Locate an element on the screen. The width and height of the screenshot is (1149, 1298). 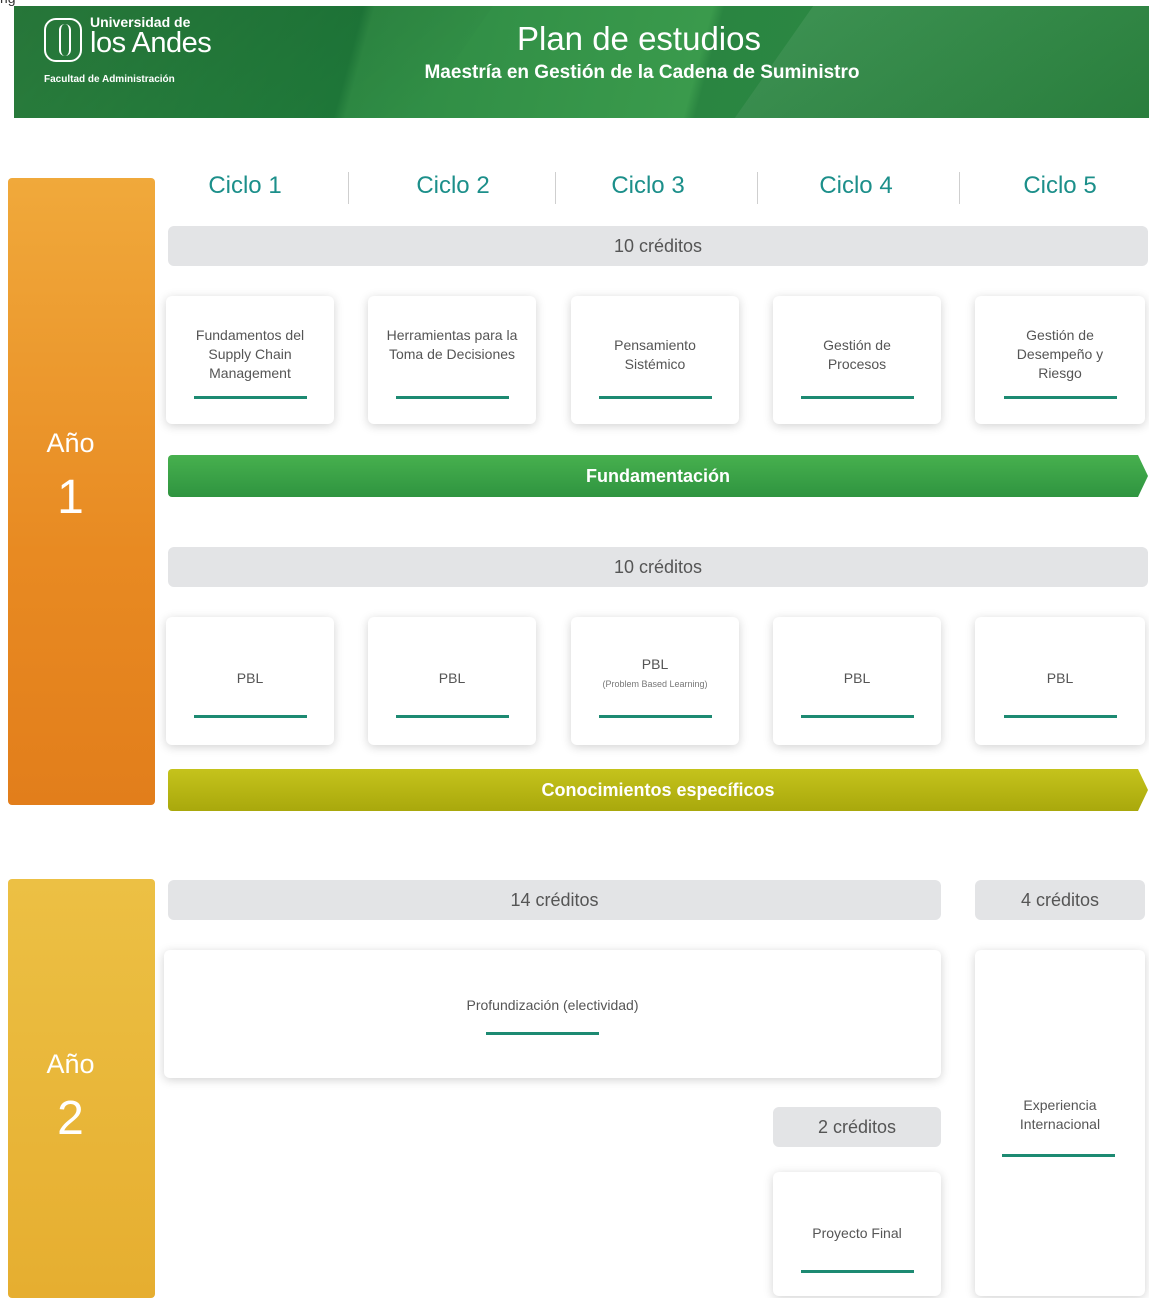
cycle-2-heading: Ciclo 2 is located at coordinates (453, 185).